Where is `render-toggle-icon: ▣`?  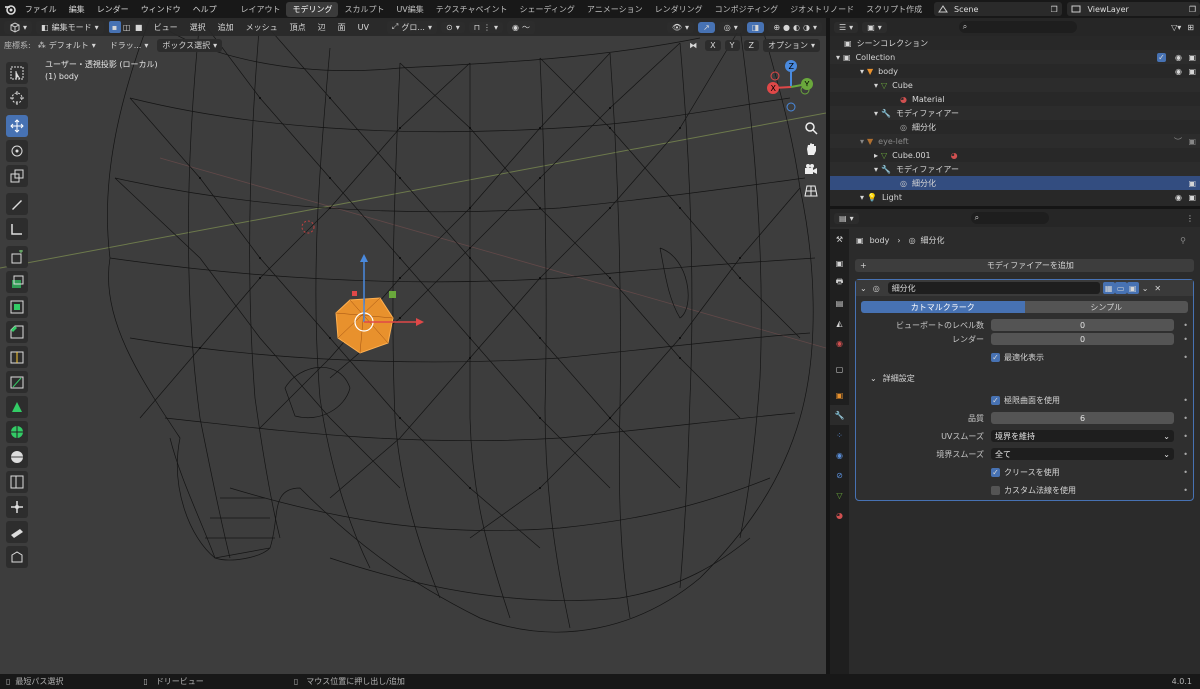
render-toggle-icon: ▣ is located at coordinates (1132, 288).